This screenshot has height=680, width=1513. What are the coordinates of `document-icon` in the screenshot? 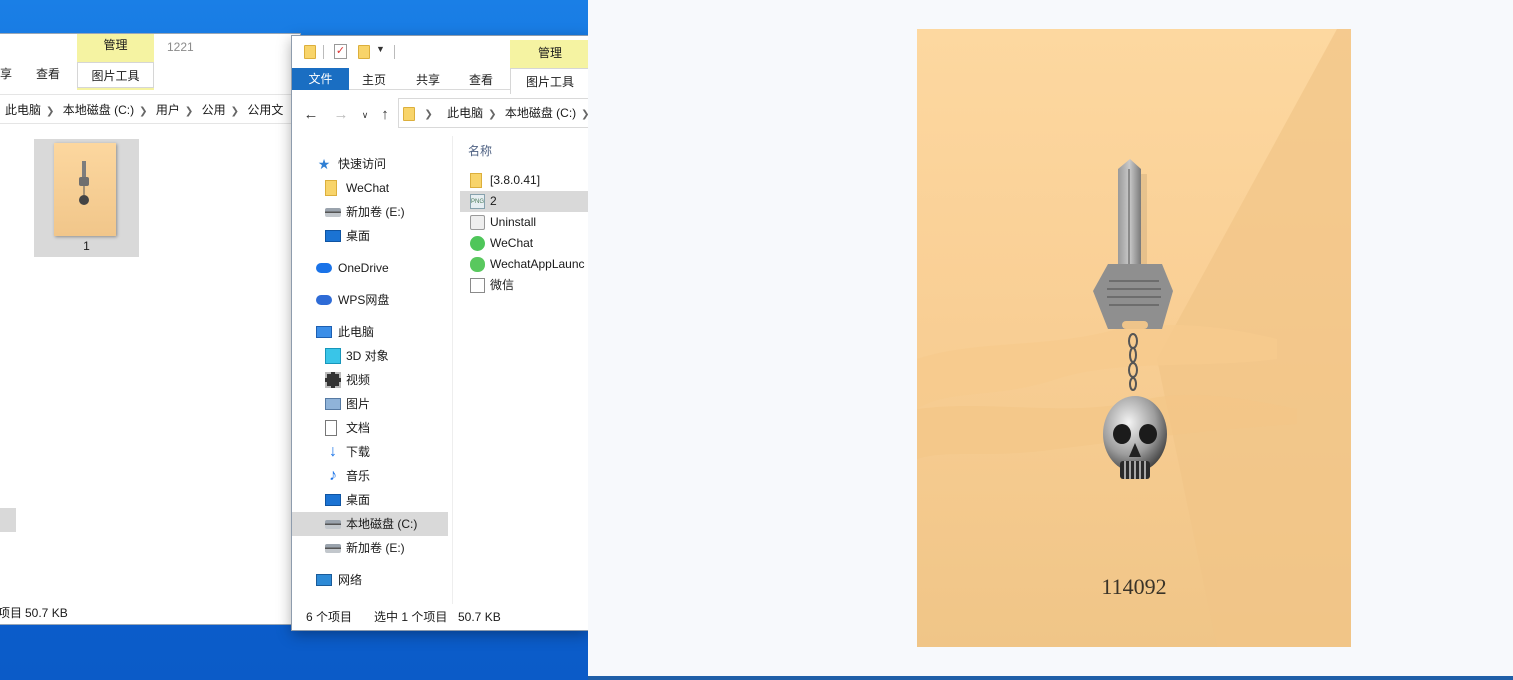 It's located at (331, 428).